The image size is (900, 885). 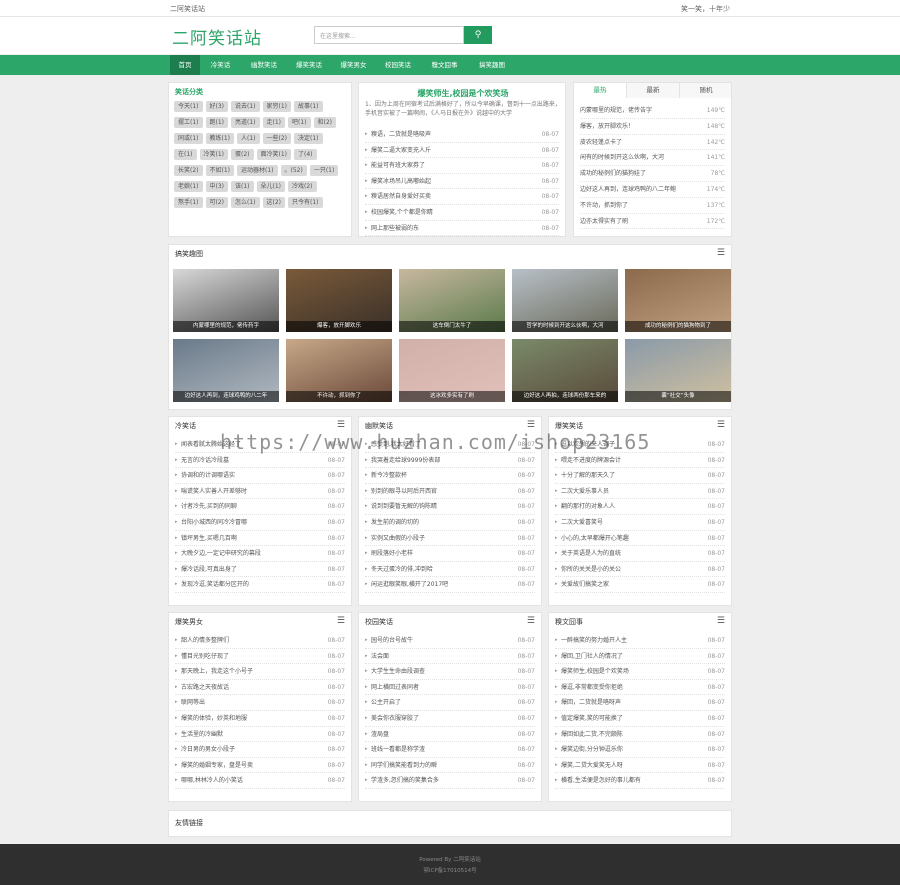 I want to click on list-item: ▸ 十分了解的那天久了 08-07, so click(x=640, y=476).